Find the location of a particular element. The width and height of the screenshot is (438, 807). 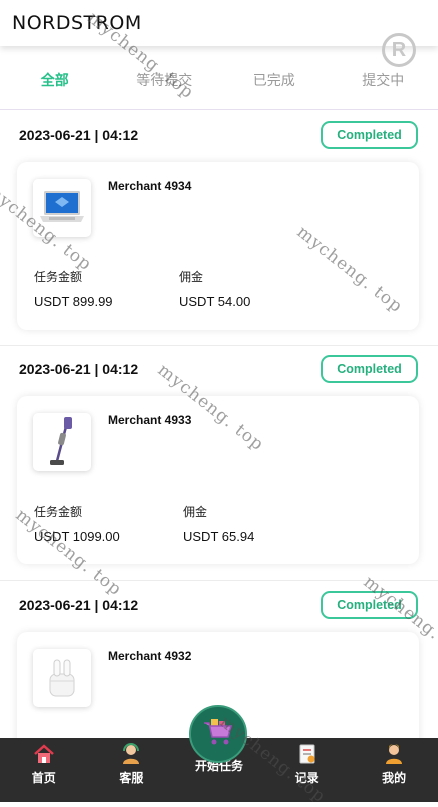

laptop-icon is located at coordinates (62, 208).